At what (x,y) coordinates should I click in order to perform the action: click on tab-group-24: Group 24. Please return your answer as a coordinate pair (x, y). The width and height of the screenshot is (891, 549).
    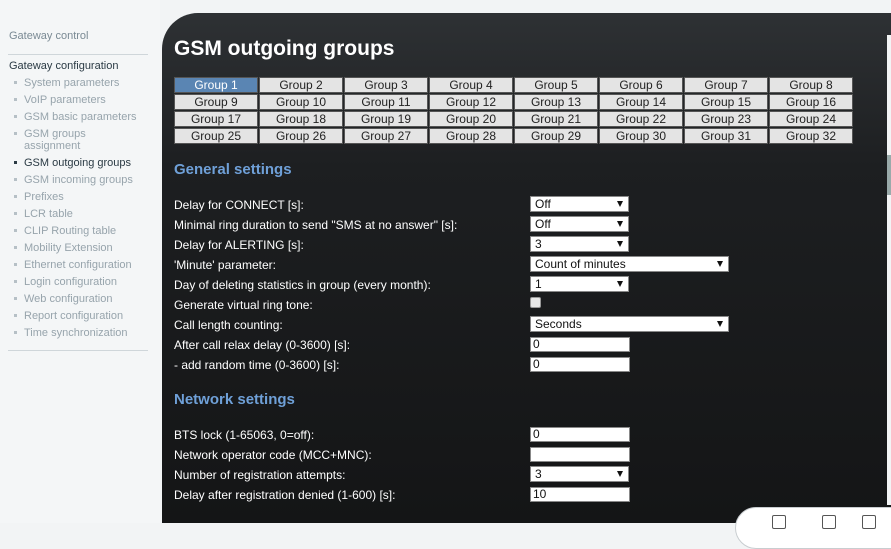
    Looking at the image, I should click on (811, 119).